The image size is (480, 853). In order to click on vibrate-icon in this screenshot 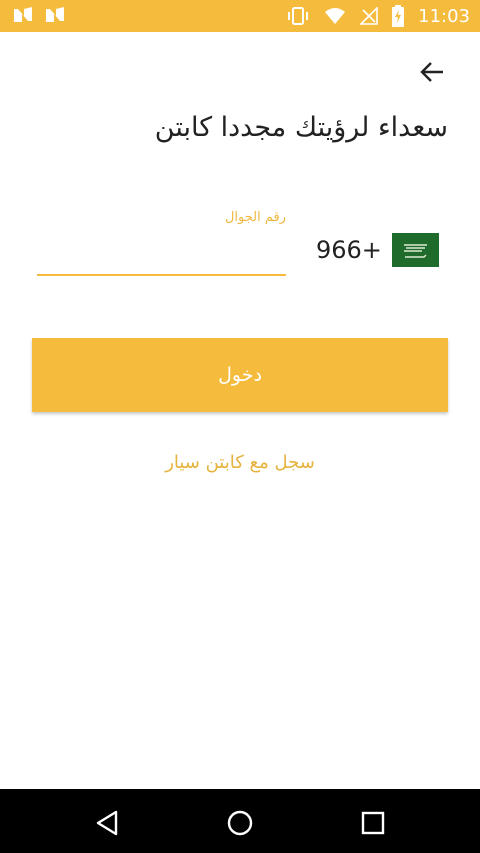, I will do `click(298, 16)`.